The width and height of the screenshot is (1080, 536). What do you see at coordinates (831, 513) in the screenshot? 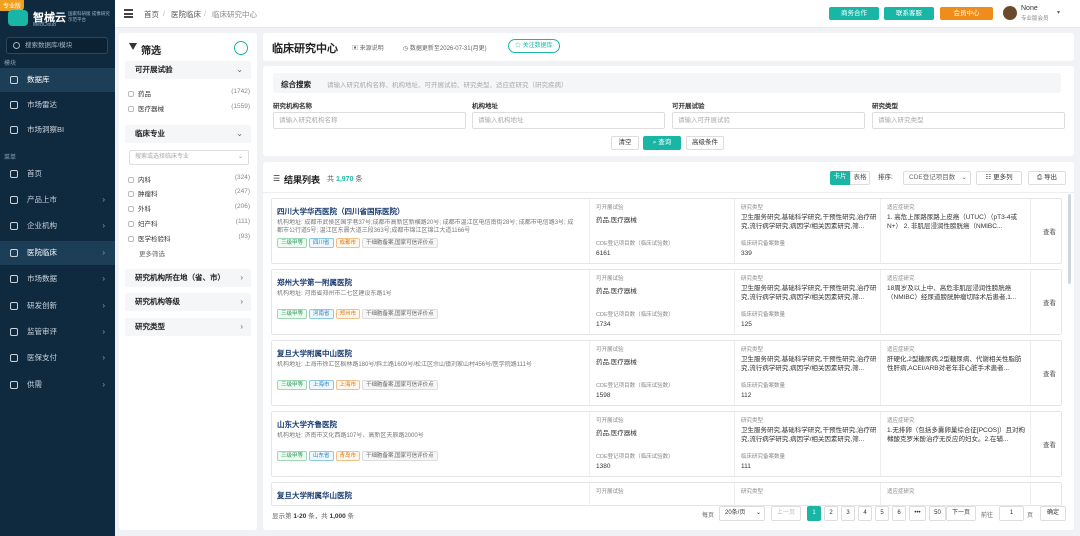
I see `page-number-button: 2` at bounding box center [831, 513].